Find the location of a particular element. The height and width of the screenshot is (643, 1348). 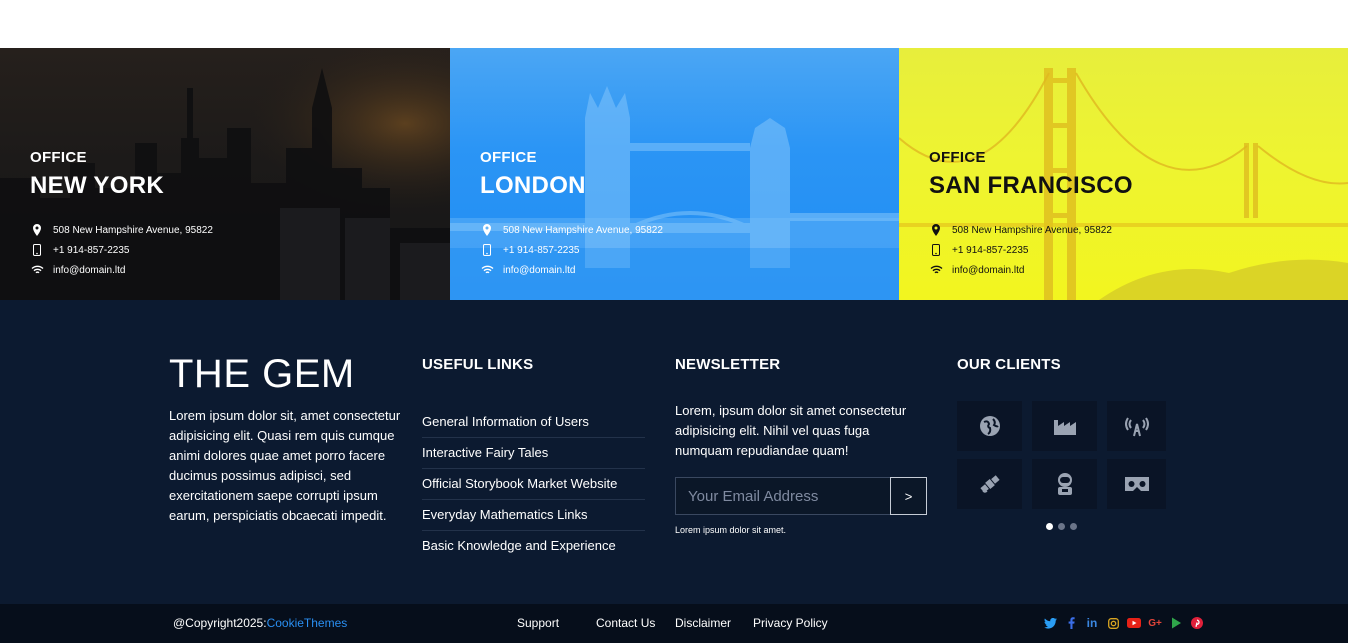

social-links: in G+ is located at coordinates (1123, 623).